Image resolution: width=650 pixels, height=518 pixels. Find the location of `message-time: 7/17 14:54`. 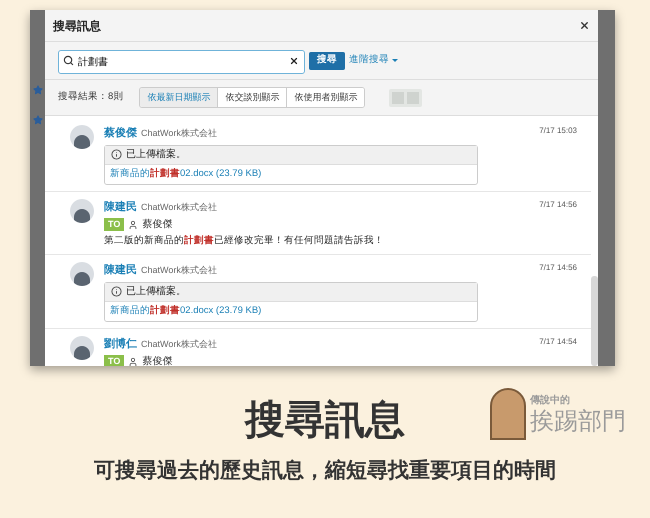

message-time: 7/17 14:54 is located at coordinates (558, 342).